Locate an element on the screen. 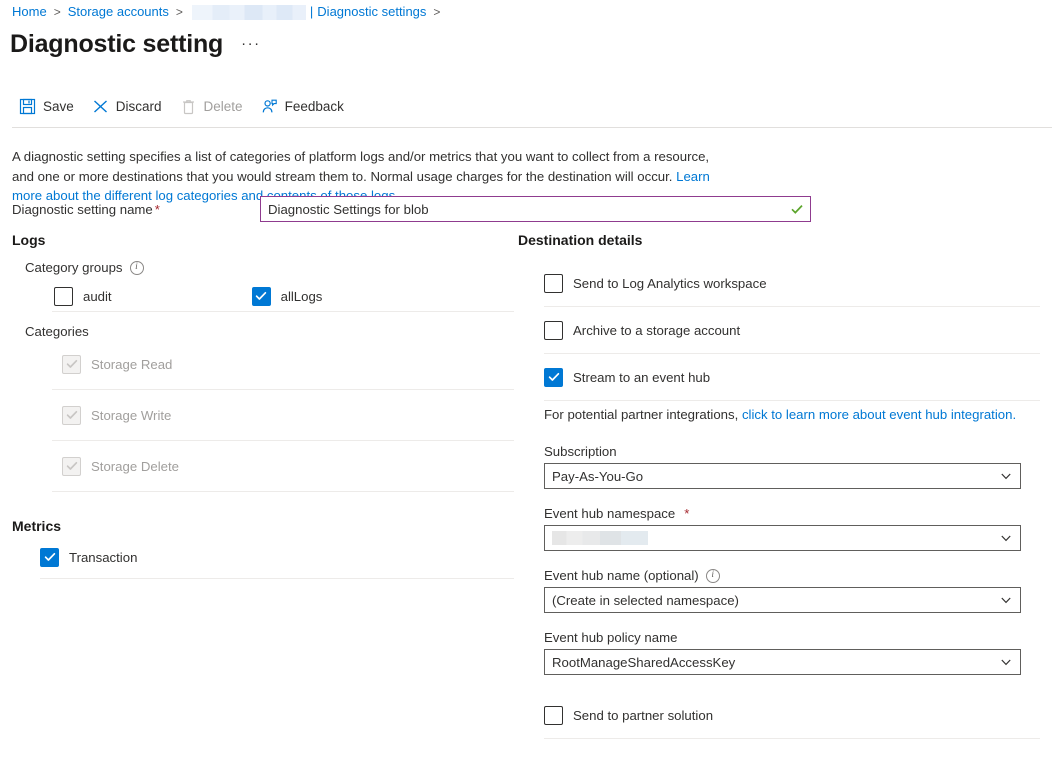 Image resolution: width=1052 pixels, height=769 pixels. category-groups-label: Category groups is located at coordinates (74, 267).